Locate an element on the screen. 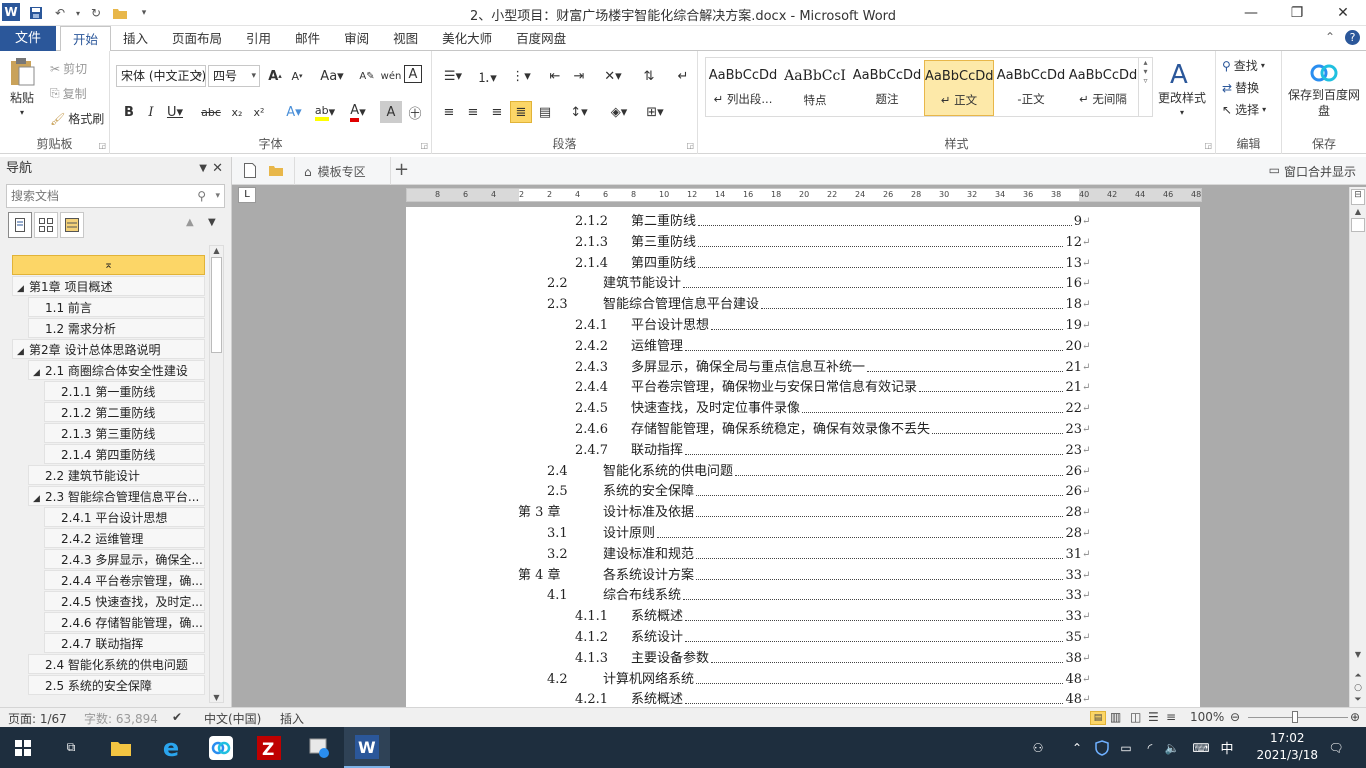  nav-heading-item: 2.1.2 第二重防线 is located at coordinates (124, 412).